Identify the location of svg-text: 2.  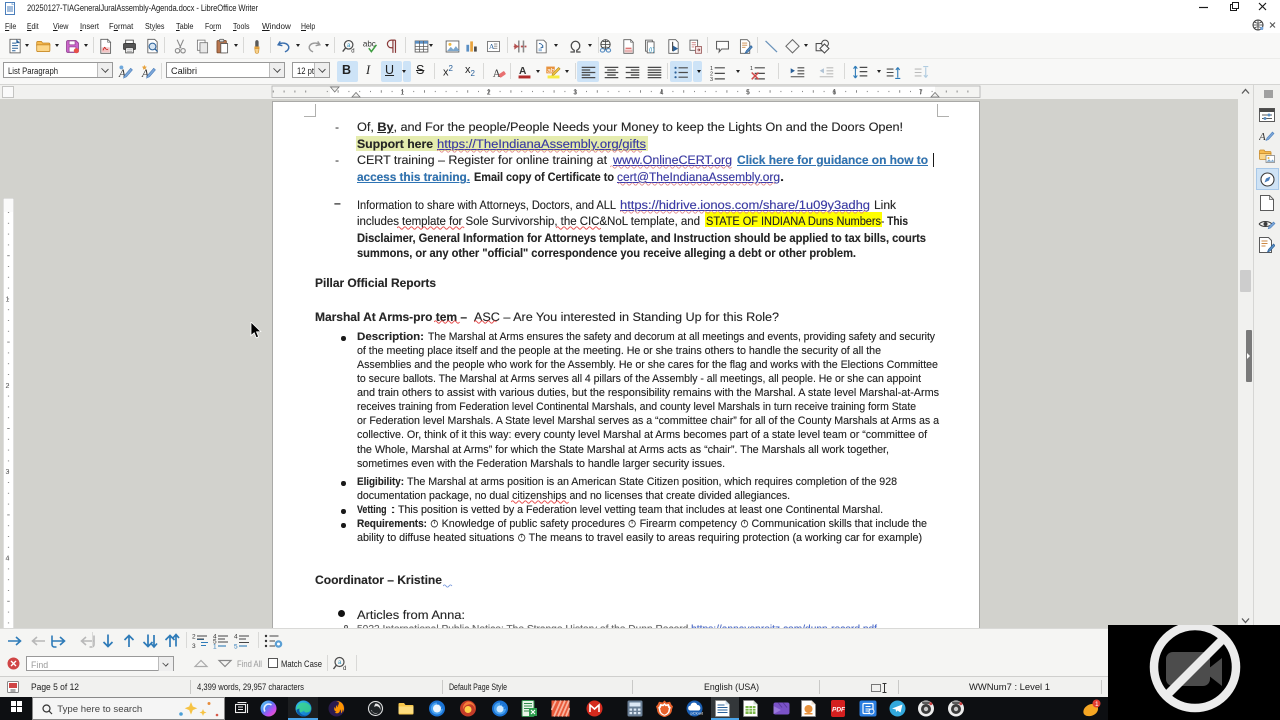
(194, 637).